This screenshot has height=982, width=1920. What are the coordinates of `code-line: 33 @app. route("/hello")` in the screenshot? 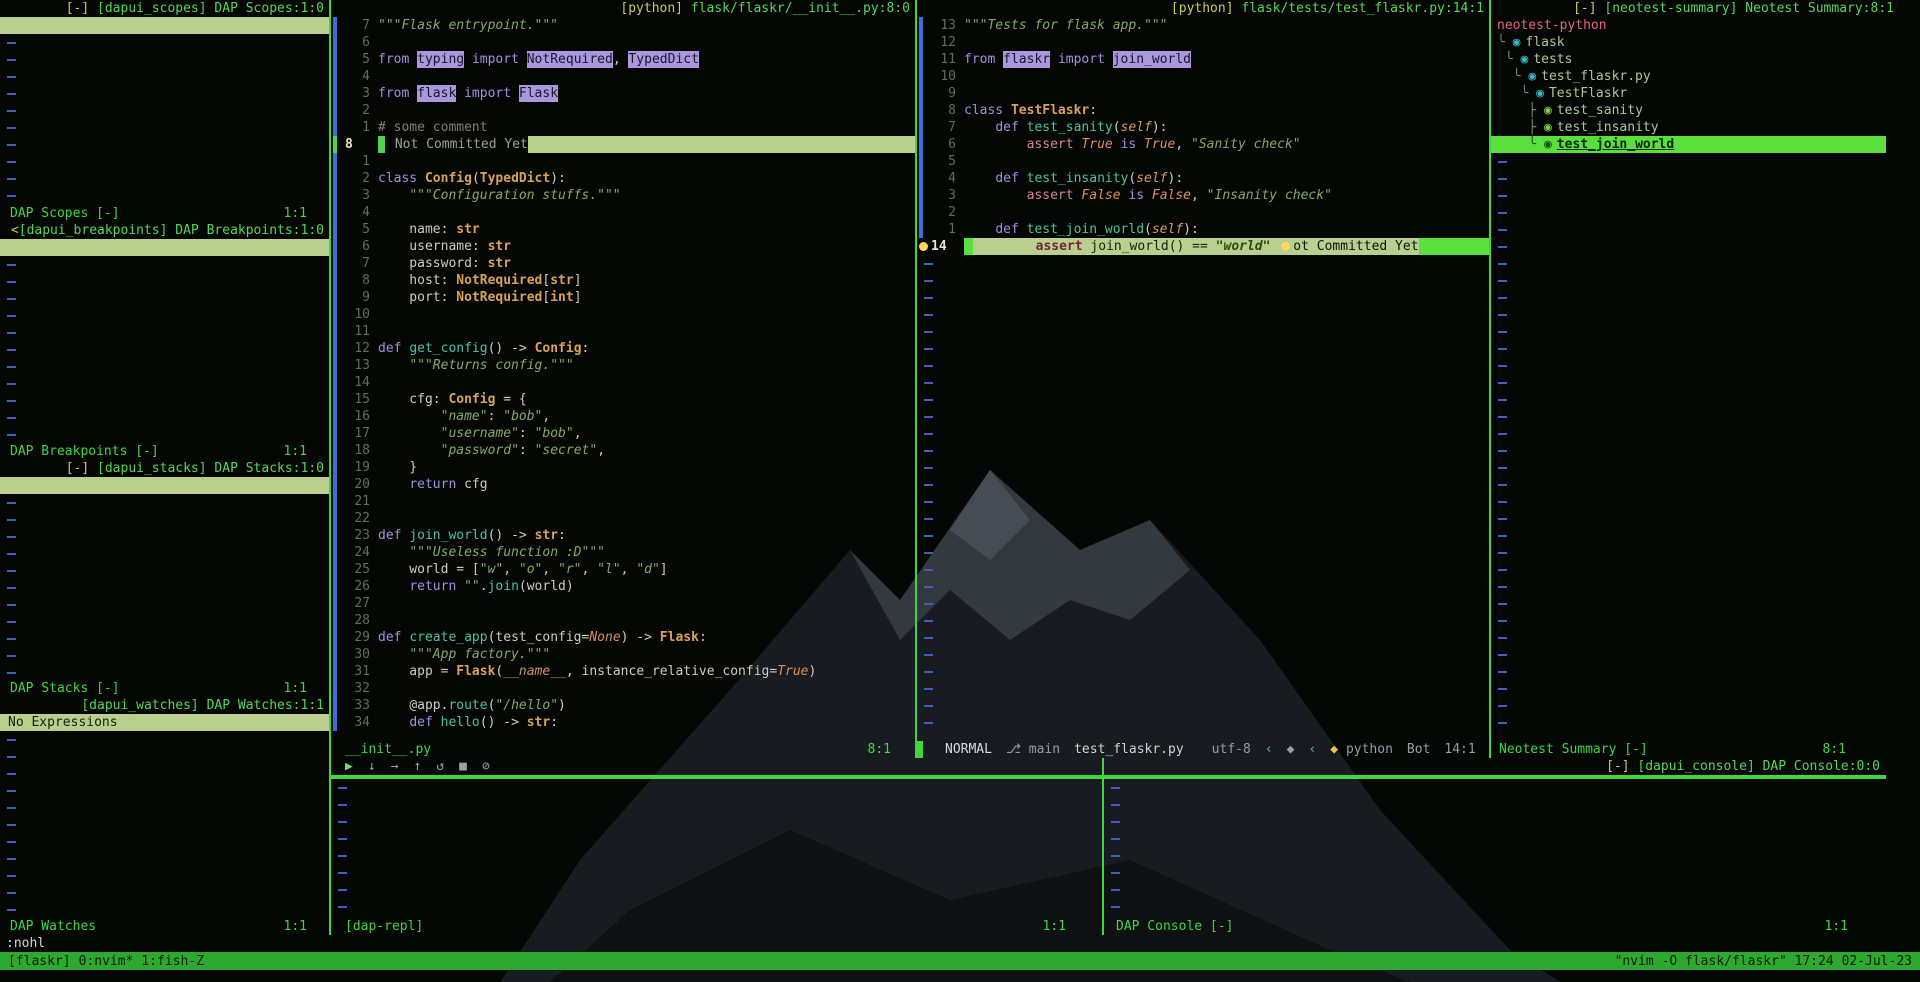 It's located at (623, 705).